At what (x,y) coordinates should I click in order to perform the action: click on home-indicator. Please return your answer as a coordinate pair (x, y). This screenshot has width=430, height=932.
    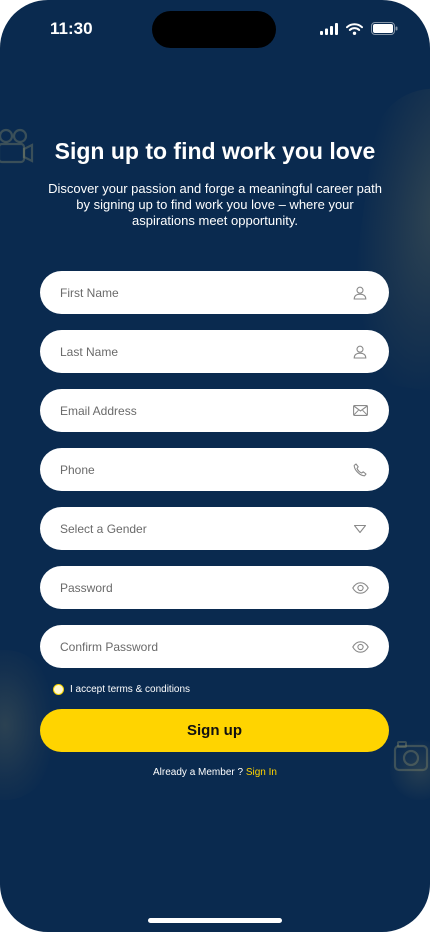
    Looking at the image, I should click on (215, 920).